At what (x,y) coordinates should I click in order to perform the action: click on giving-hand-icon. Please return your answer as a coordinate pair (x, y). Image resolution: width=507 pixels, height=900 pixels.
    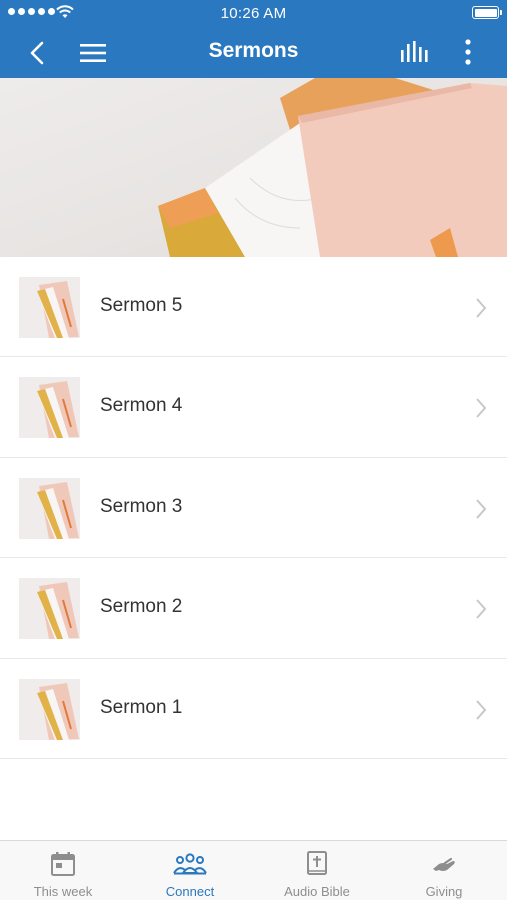
    Looking at the image, I should click on (444, 864).